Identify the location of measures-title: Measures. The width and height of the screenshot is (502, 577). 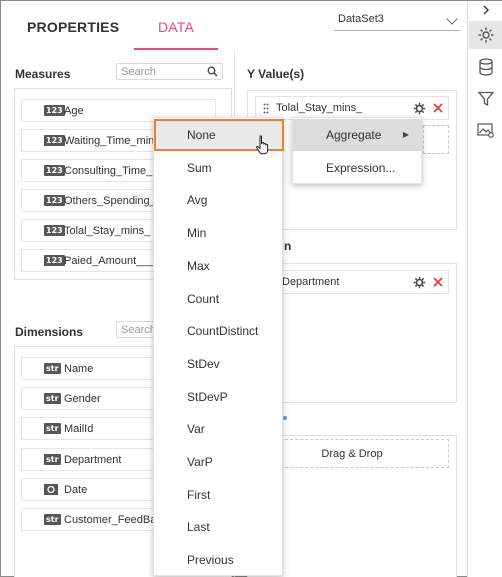
(43, 74).